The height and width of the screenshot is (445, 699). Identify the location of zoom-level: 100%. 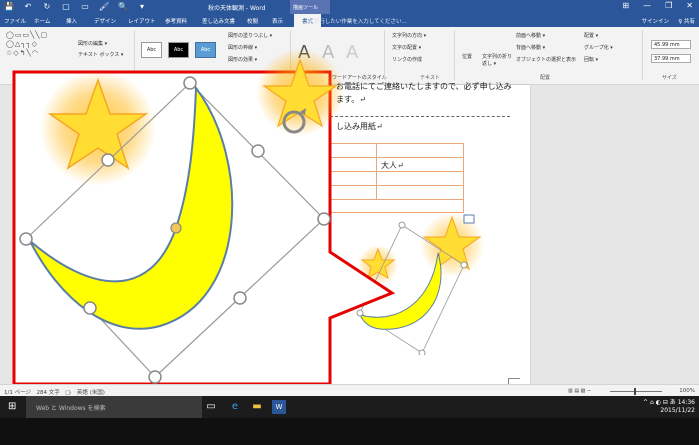
(687, 391).